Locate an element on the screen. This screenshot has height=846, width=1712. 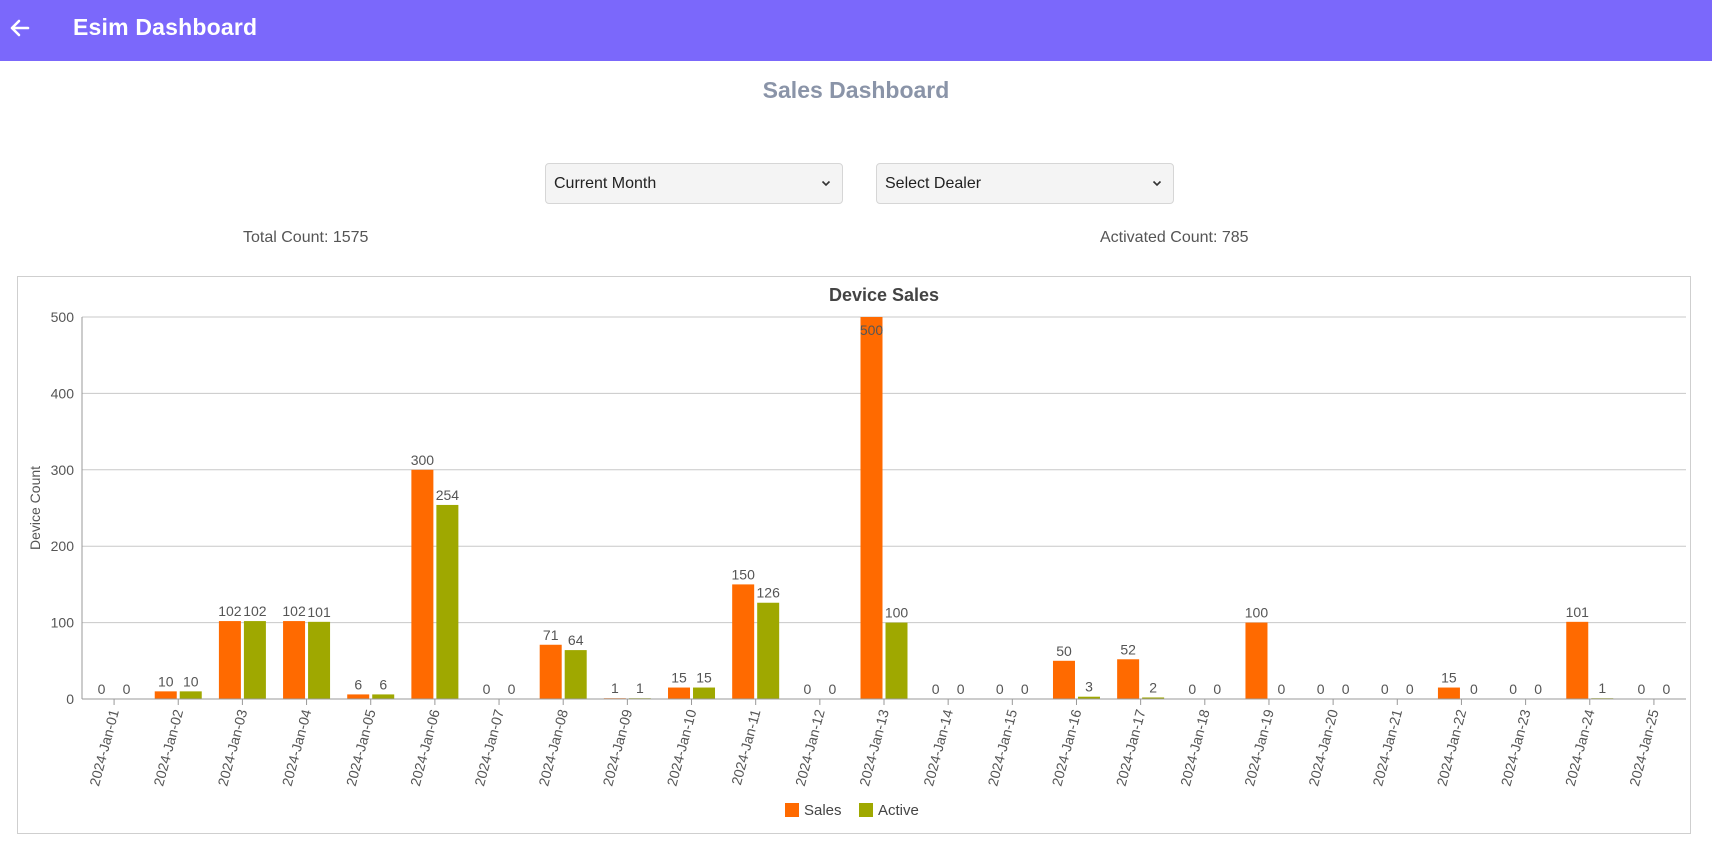
x-tick-label: 2024-Jan-16 is located at coordinates (1067, 747).